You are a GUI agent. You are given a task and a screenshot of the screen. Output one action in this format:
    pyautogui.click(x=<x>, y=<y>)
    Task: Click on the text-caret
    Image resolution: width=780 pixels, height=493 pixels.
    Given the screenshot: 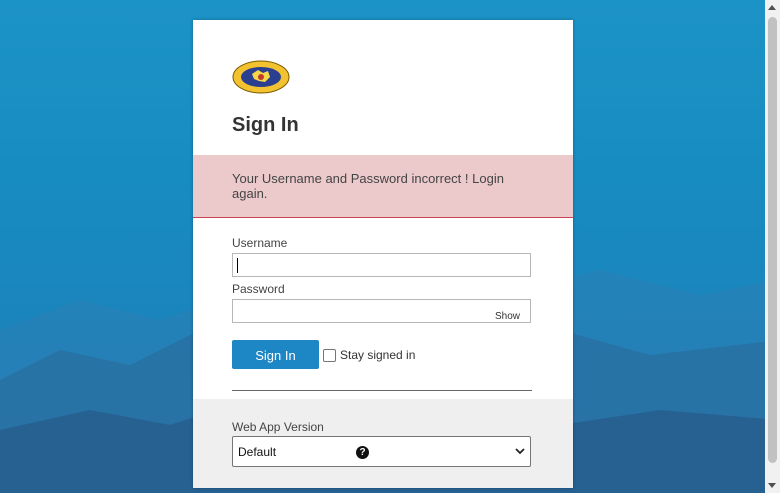 What is the action you would take?
    pyautogui.click(x=237, y=265)
    